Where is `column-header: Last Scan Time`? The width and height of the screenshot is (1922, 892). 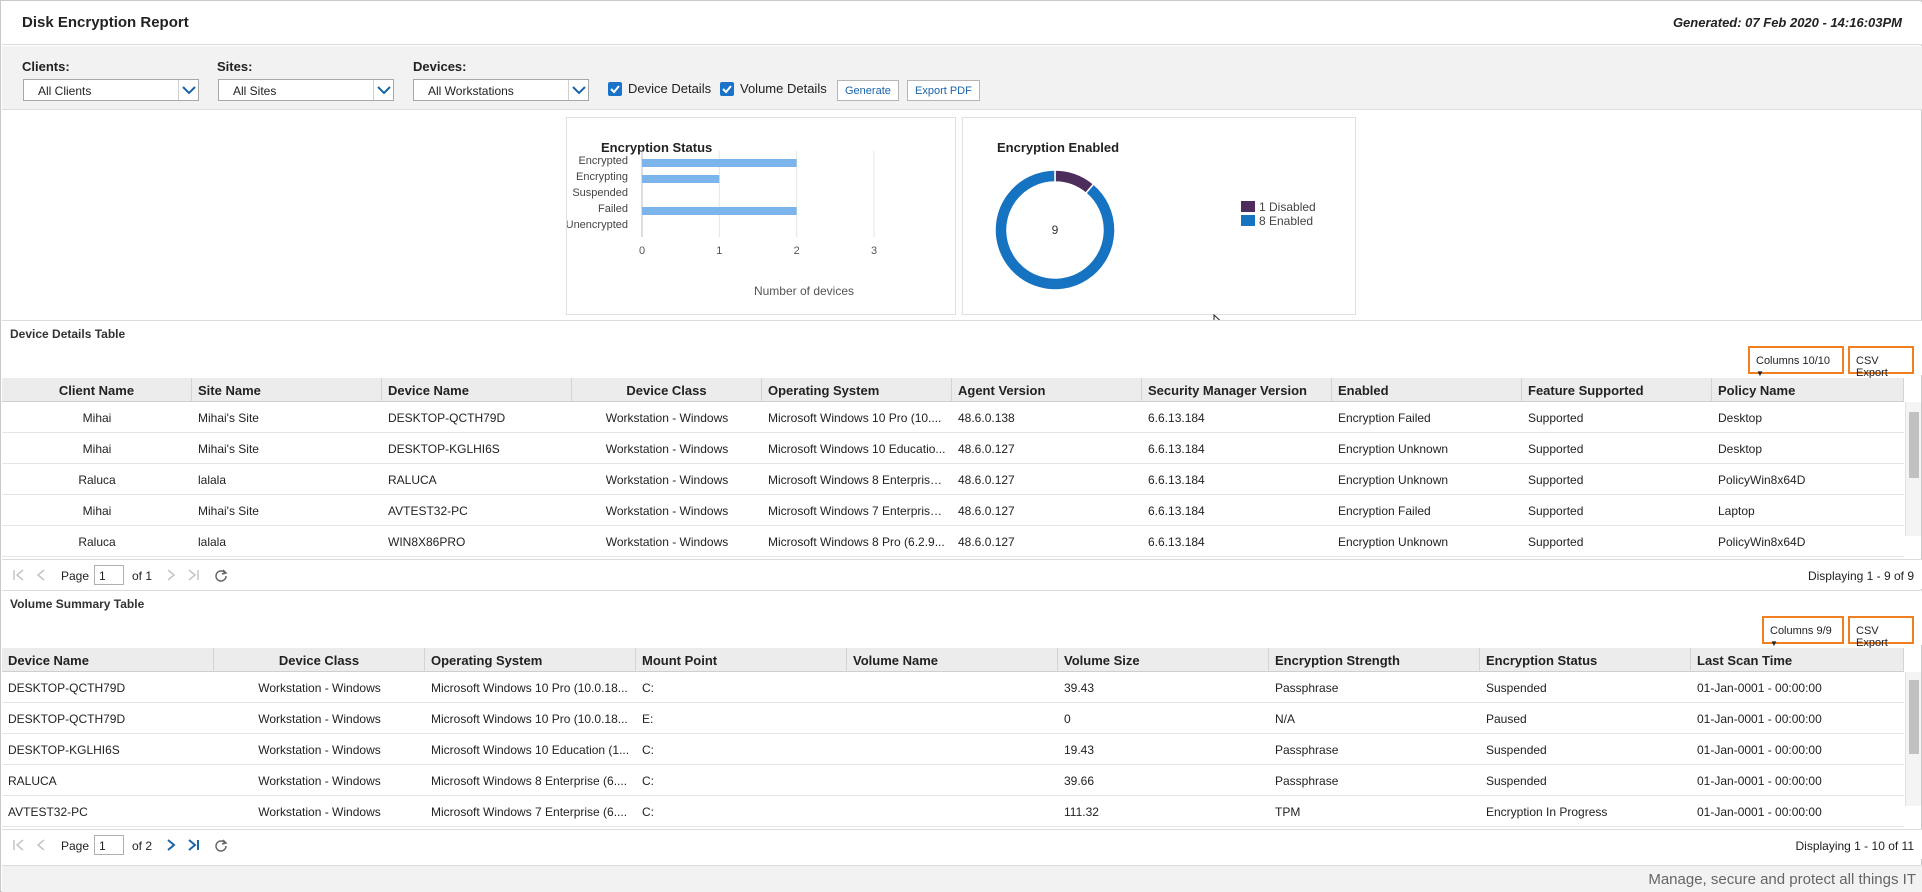
column-header: Last Scan Time is located at coordinates (1797, 660).